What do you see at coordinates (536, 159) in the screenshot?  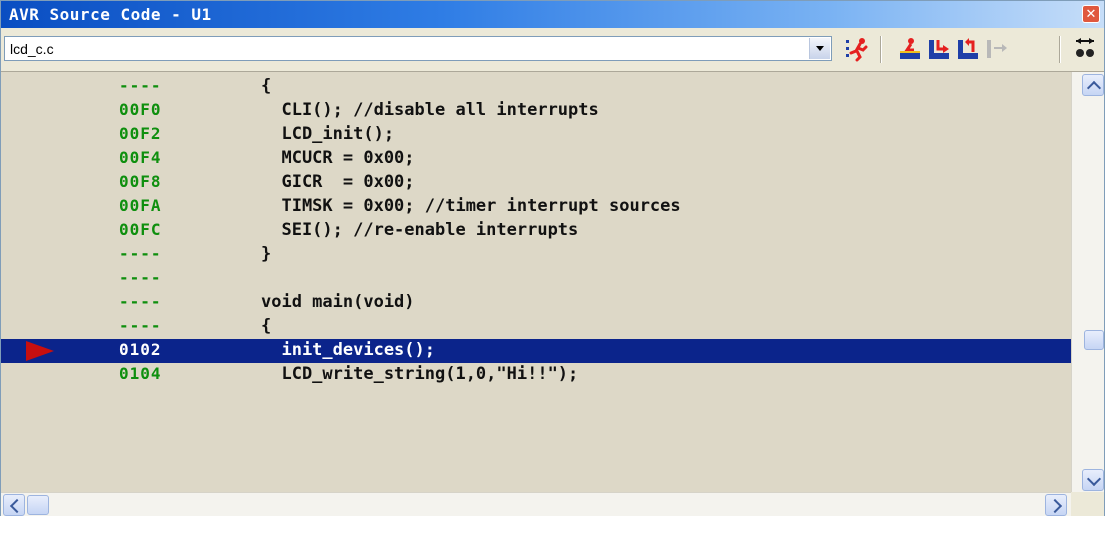 I see `code-line: 00F4 MCUCR = 0x00;` at bounding box center [536, 159].